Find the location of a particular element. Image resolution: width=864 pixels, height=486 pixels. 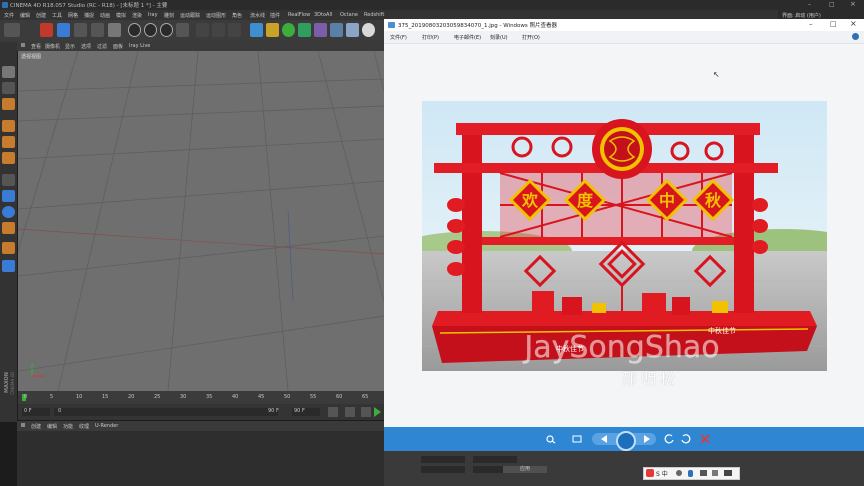

menu-mograph: 运动图形 is located at coordinates (216, 15).